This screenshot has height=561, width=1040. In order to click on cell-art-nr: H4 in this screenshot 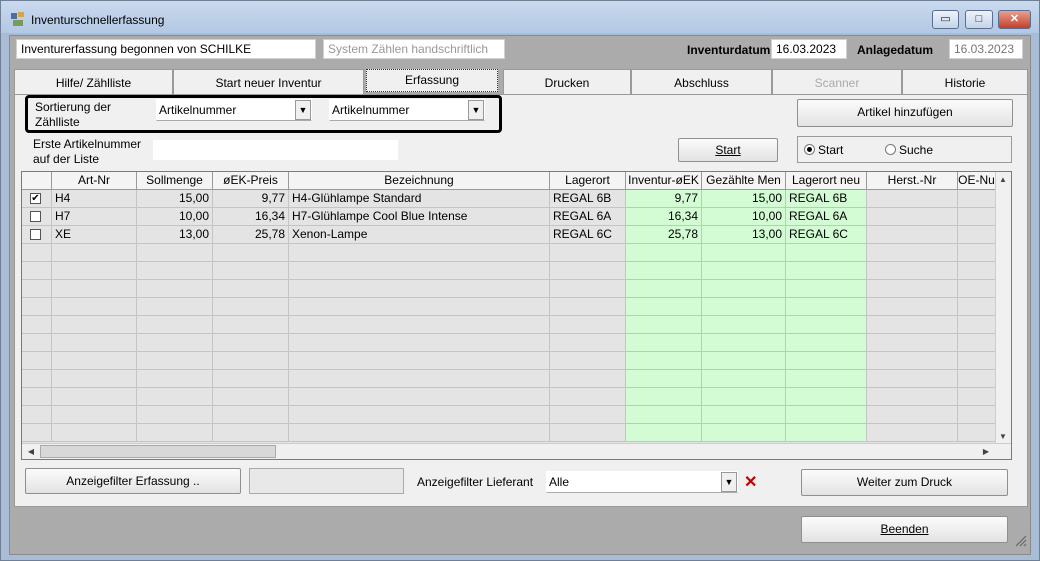, I will do `click(94, 199)`.